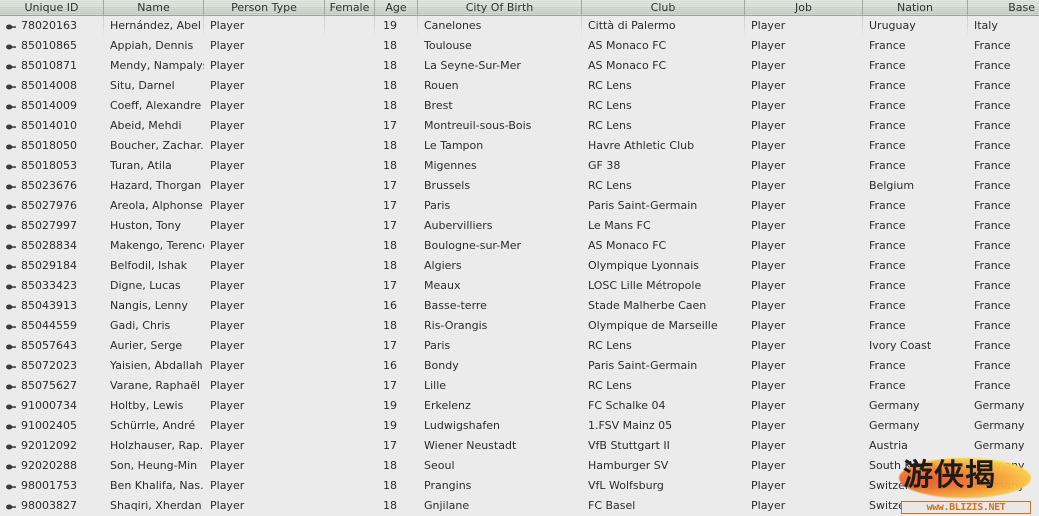 This screenshot has height=516, width=1039. Describe the element at coordinates (154, 126) in the screenshot. I see `cell-name: Abeid, Mehdi` at that location.